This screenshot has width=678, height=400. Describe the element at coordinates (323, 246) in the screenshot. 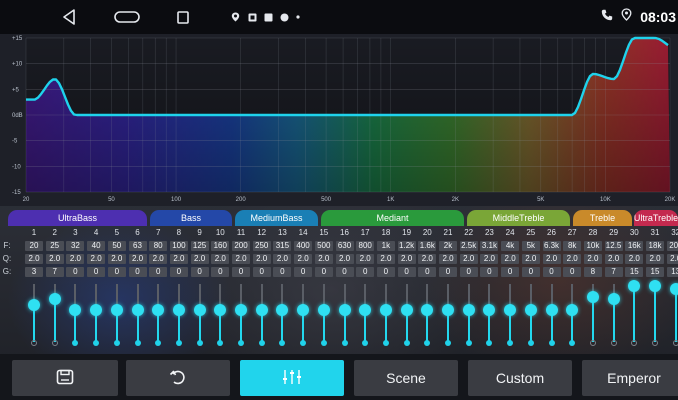

I see `band-frequency: 500` at that location.